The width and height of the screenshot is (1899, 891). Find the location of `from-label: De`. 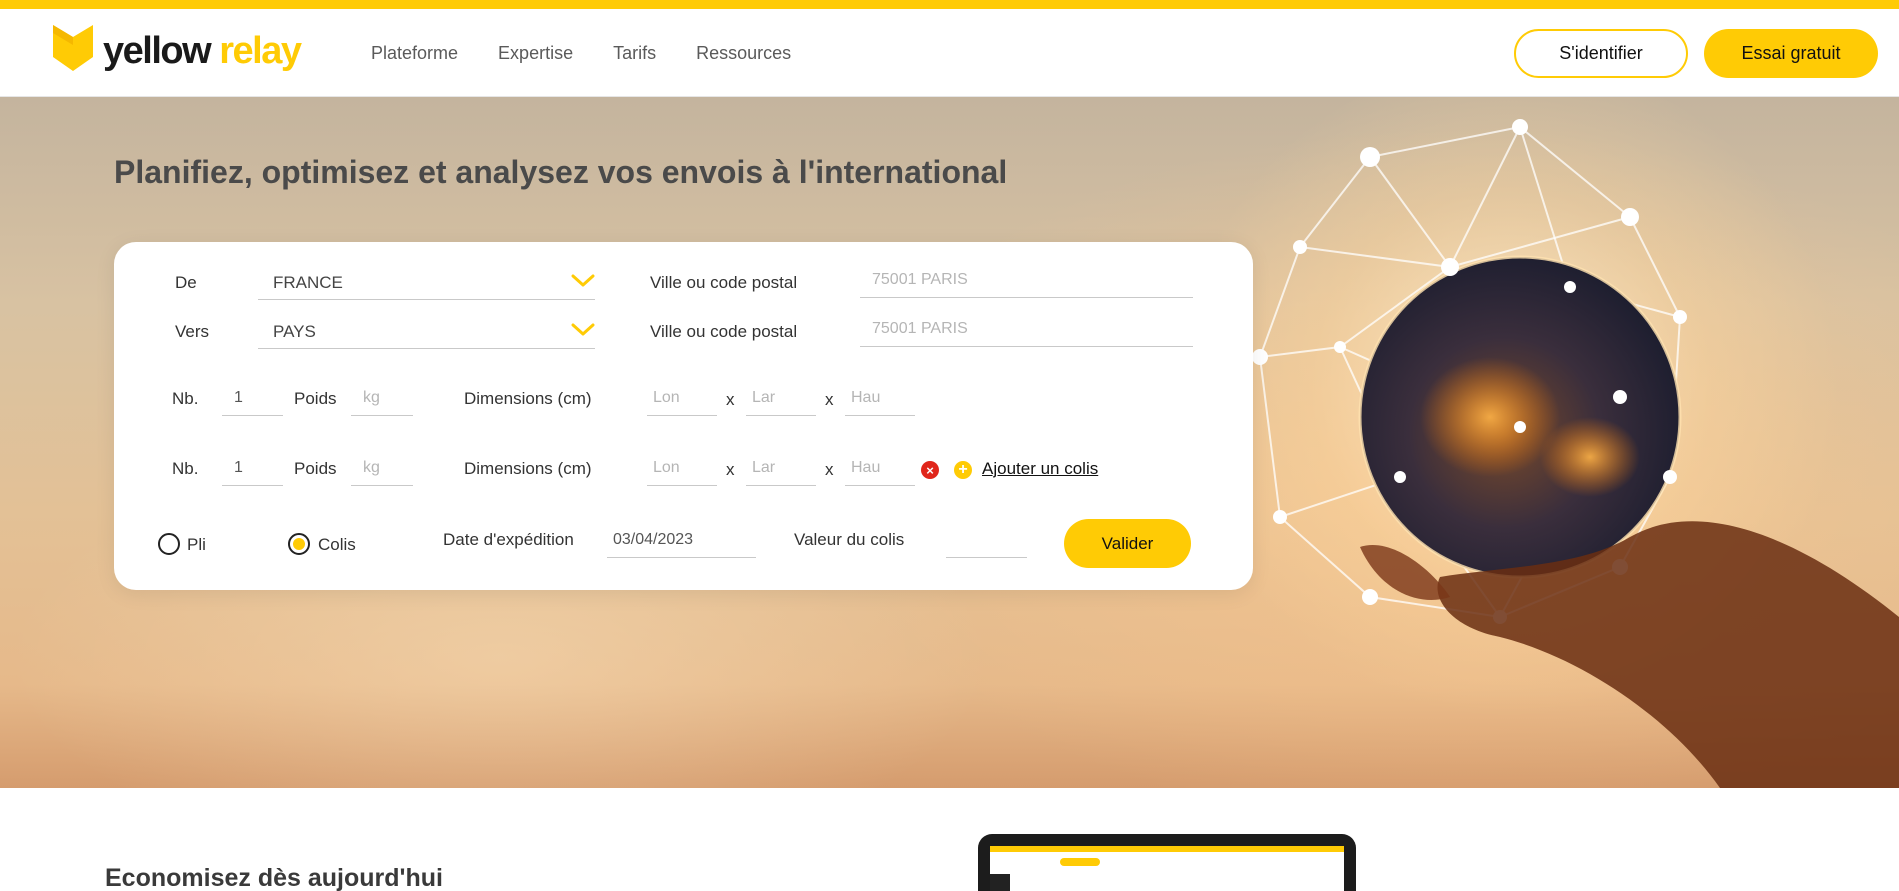

from-label: De is located at coordinates (186, 282).